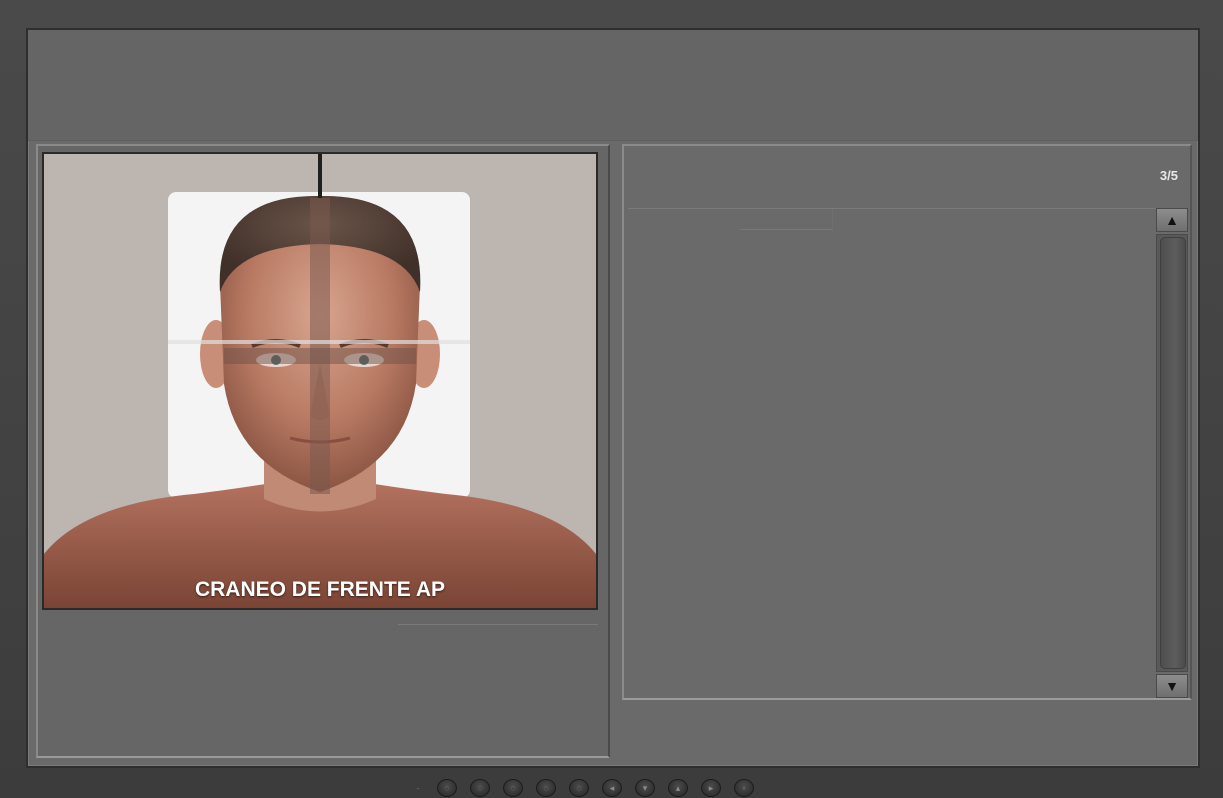 The height and width of the screenshot is (798, 1223). I want to click on circle-button-2-icon: ◌, so click(480, 788).